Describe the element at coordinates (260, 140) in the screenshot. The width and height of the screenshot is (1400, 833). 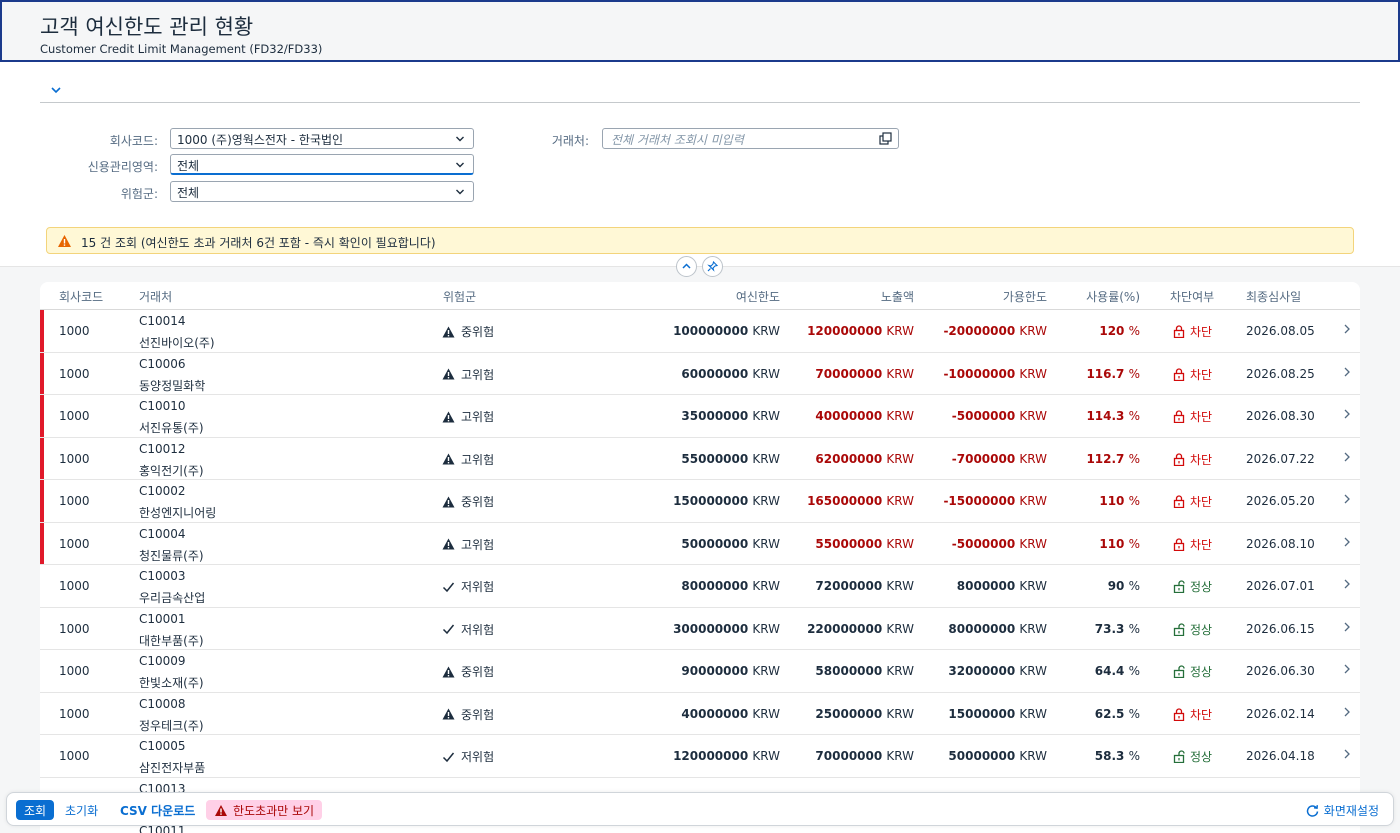
I see `company-code-value: 1000 (주)영웍스전자 - 한국법인` at that location.